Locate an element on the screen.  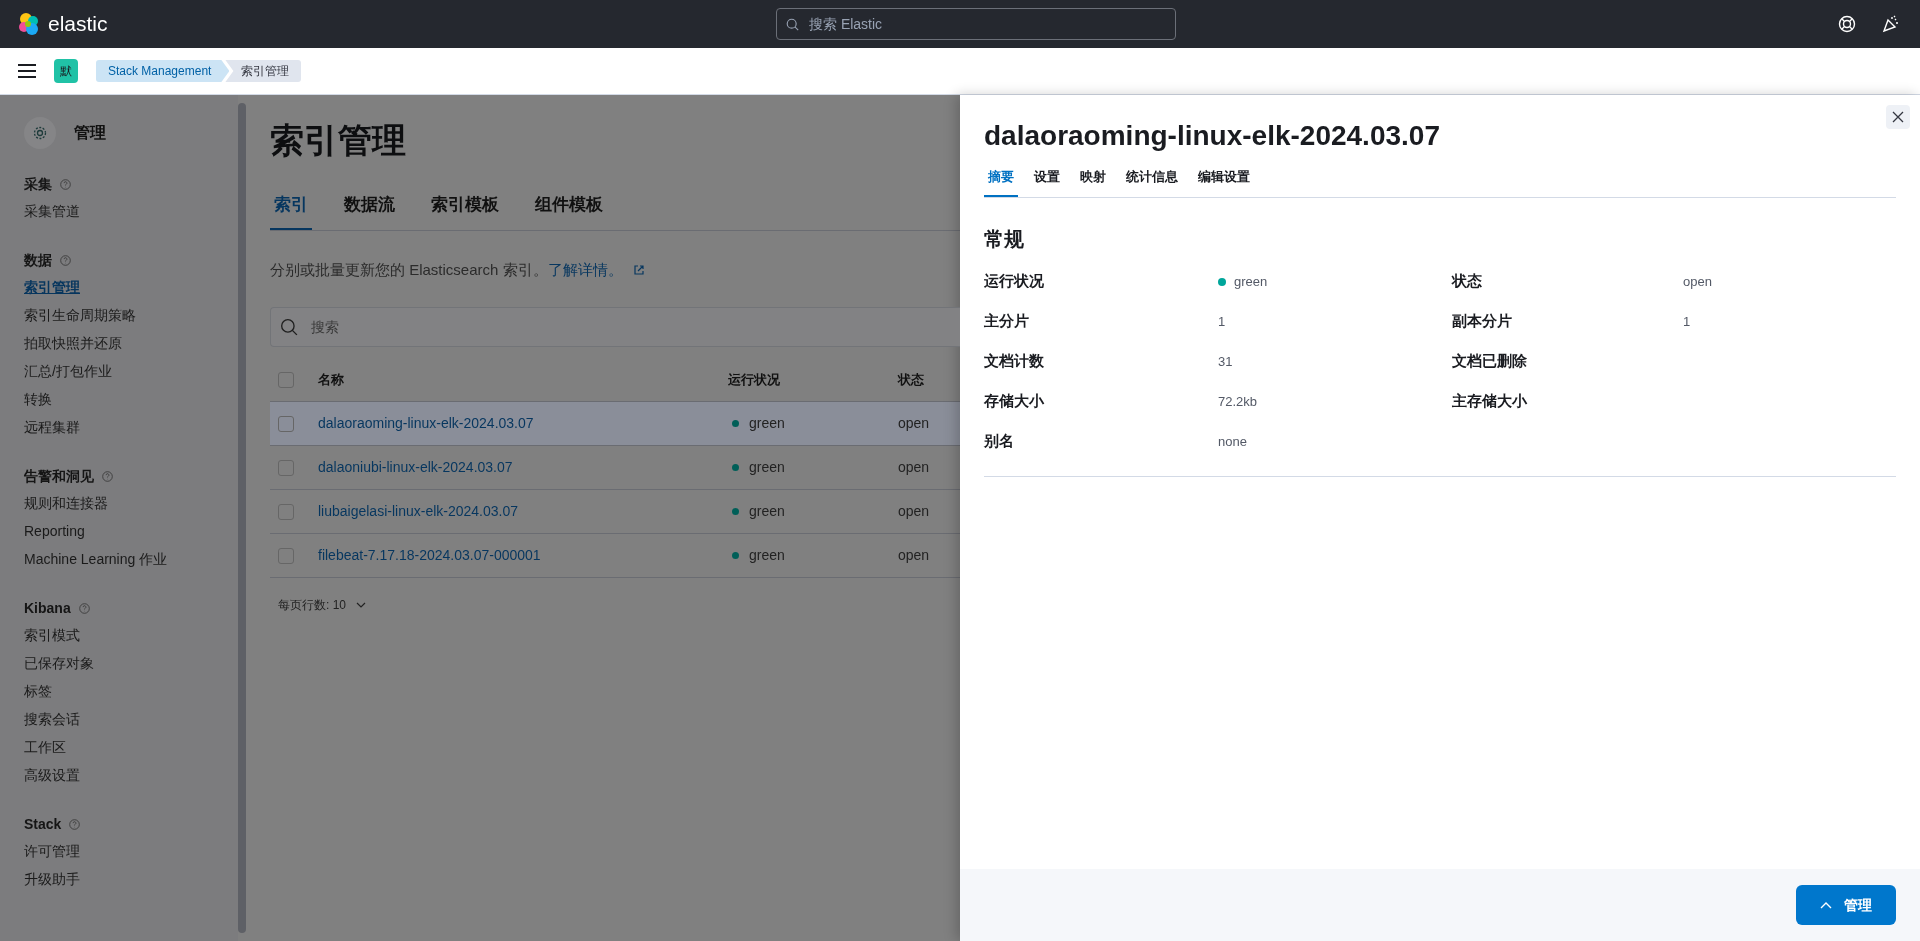
sidebar-item: 汇总/打包作业 is located at coordinates (68, 371).